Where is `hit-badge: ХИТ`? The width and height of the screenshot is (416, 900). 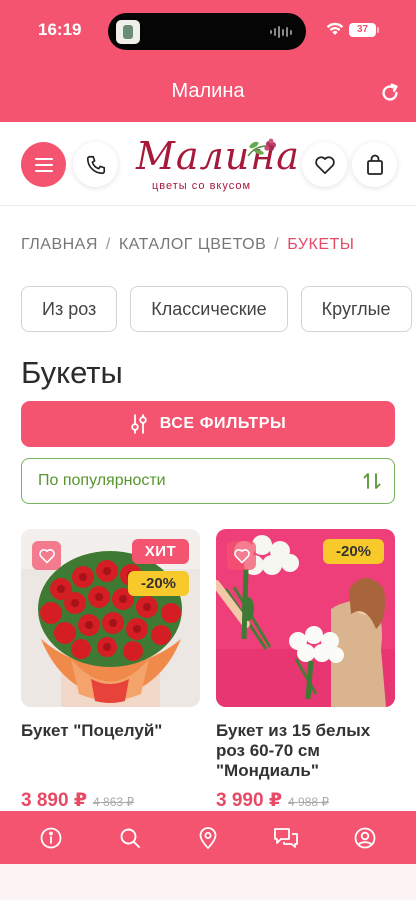 hit-badge: ХИТ is located at coordinates (160, 551).